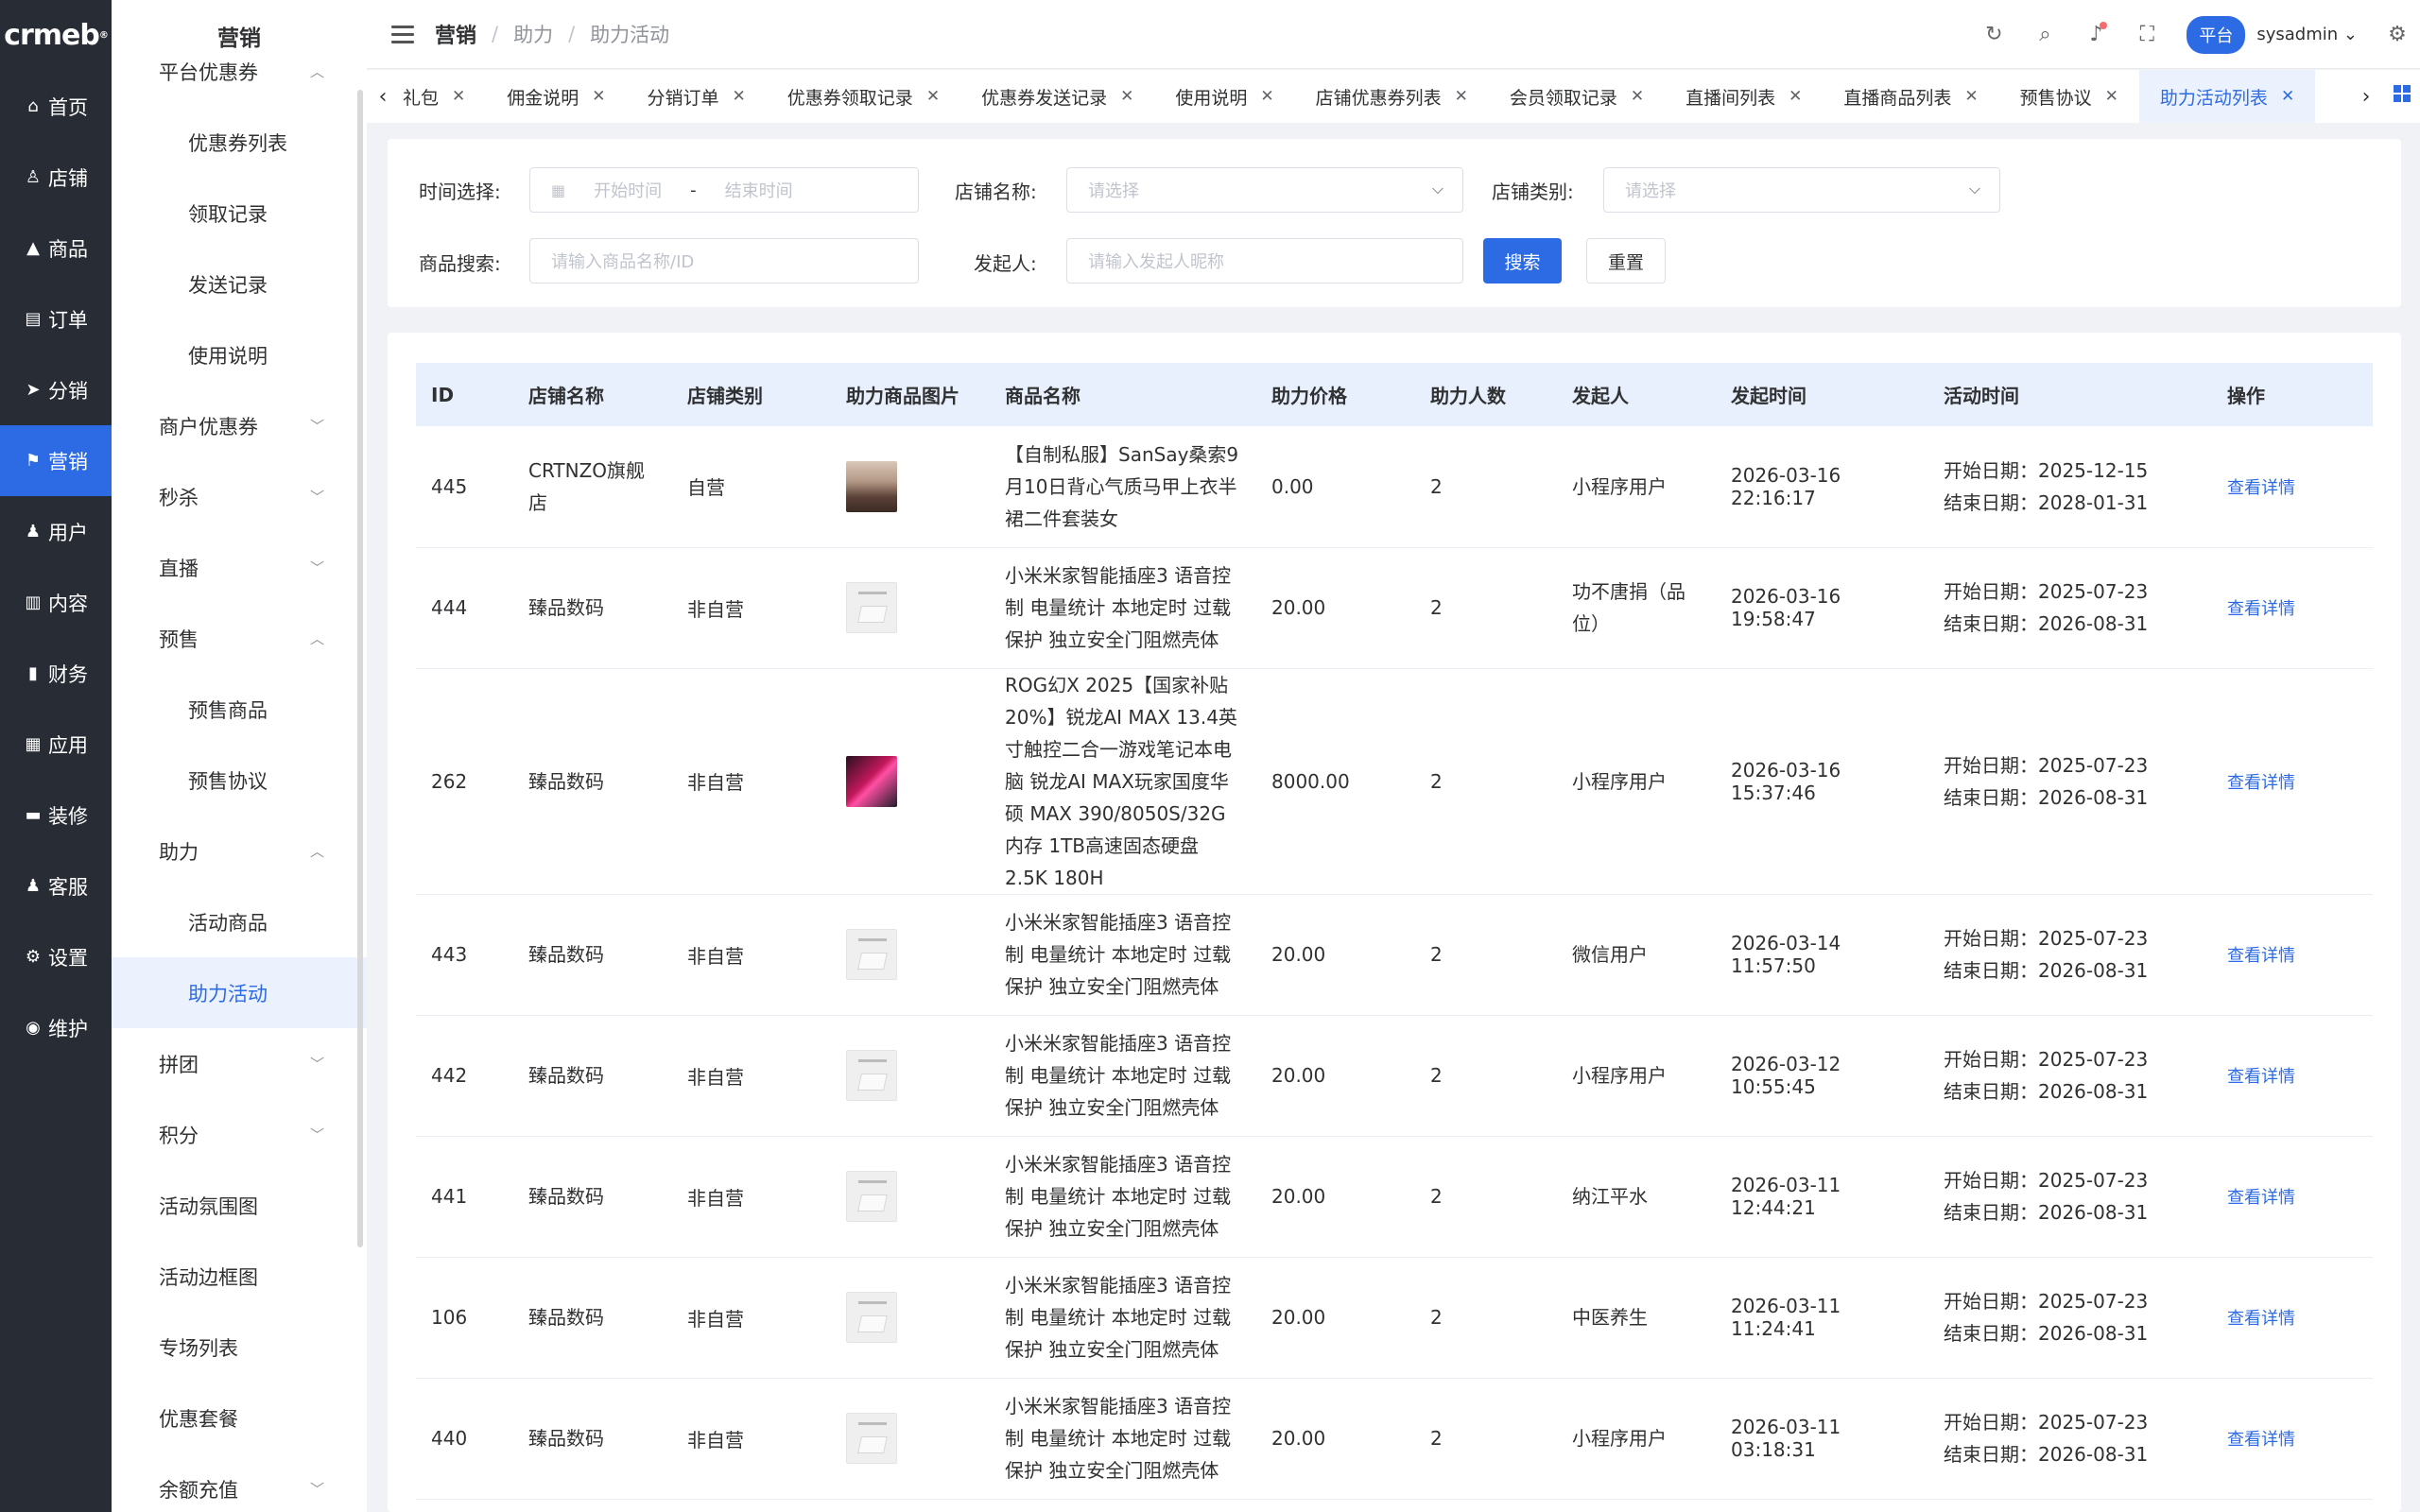  Describe the element at coordinates (1744, 96) in the screenshot. I see `page-tab: 直播间列表 ✕` at that location.